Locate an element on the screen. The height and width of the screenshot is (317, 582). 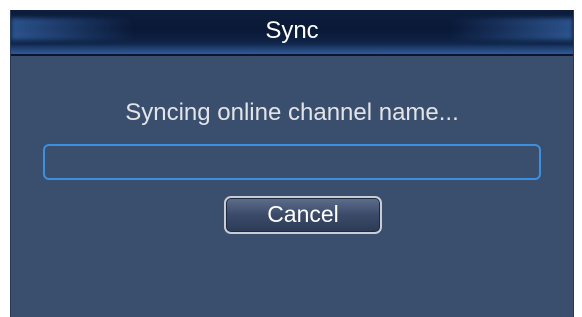
dialog-titlebar: Sync is located at coordinates (292, 33).